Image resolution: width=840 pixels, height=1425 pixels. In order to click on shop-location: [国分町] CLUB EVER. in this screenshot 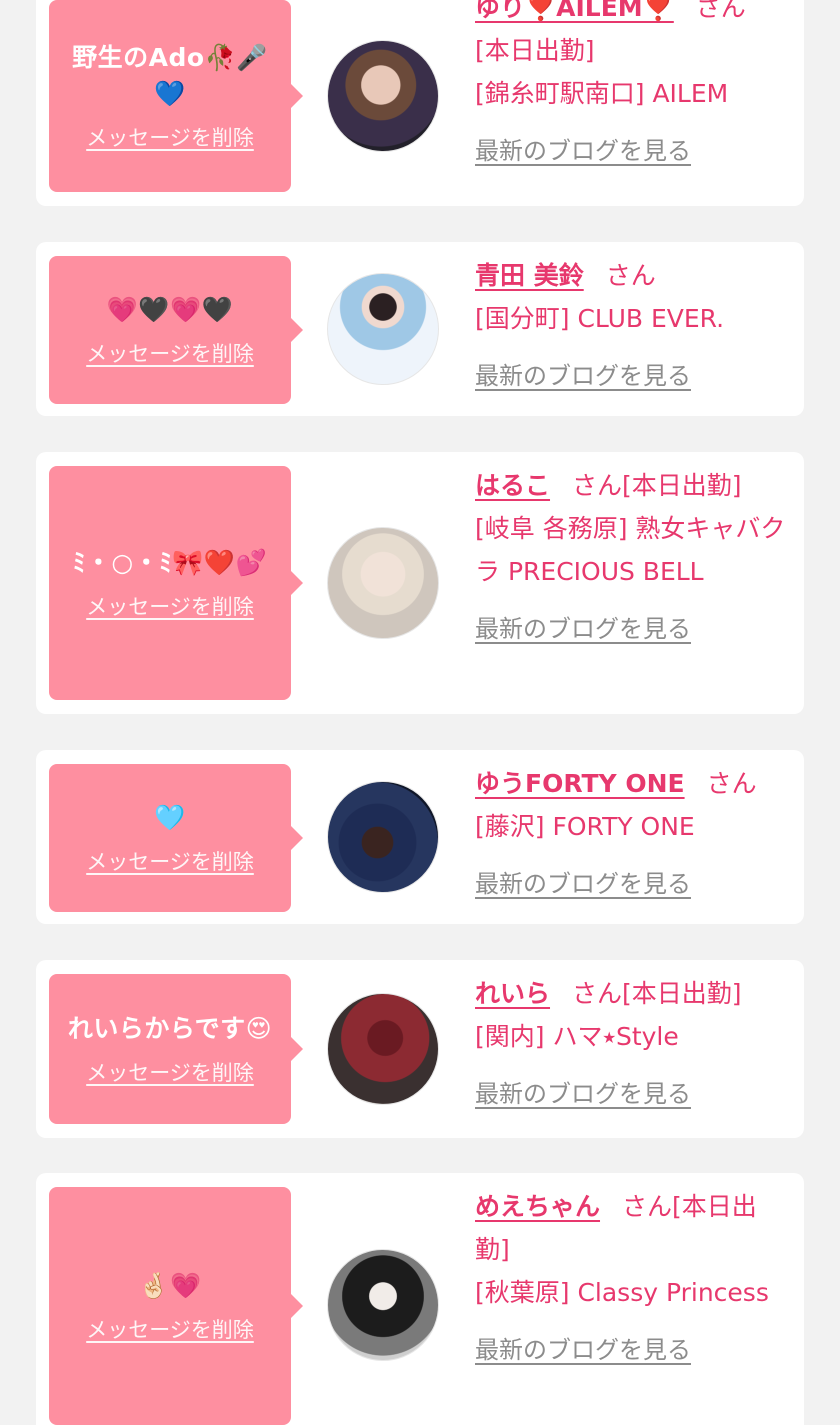, I will do `click(600, 318)`.